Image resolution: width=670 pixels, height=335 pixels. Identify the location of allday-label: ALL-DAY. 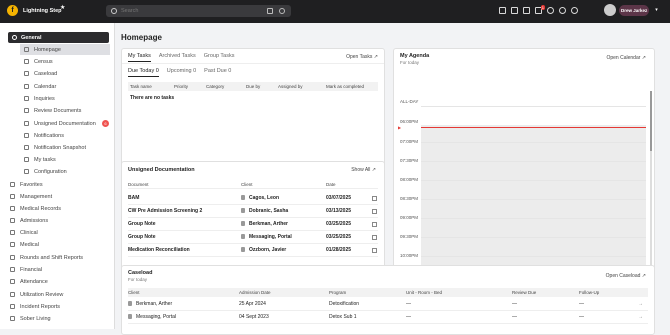
(409, 101).